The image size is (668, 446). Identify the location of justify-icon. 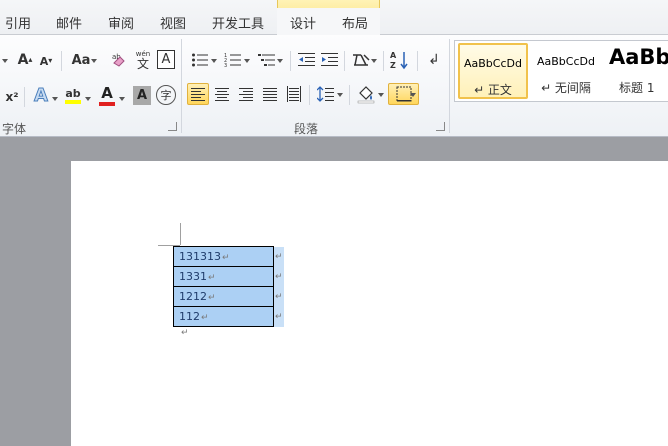
(270, 94).